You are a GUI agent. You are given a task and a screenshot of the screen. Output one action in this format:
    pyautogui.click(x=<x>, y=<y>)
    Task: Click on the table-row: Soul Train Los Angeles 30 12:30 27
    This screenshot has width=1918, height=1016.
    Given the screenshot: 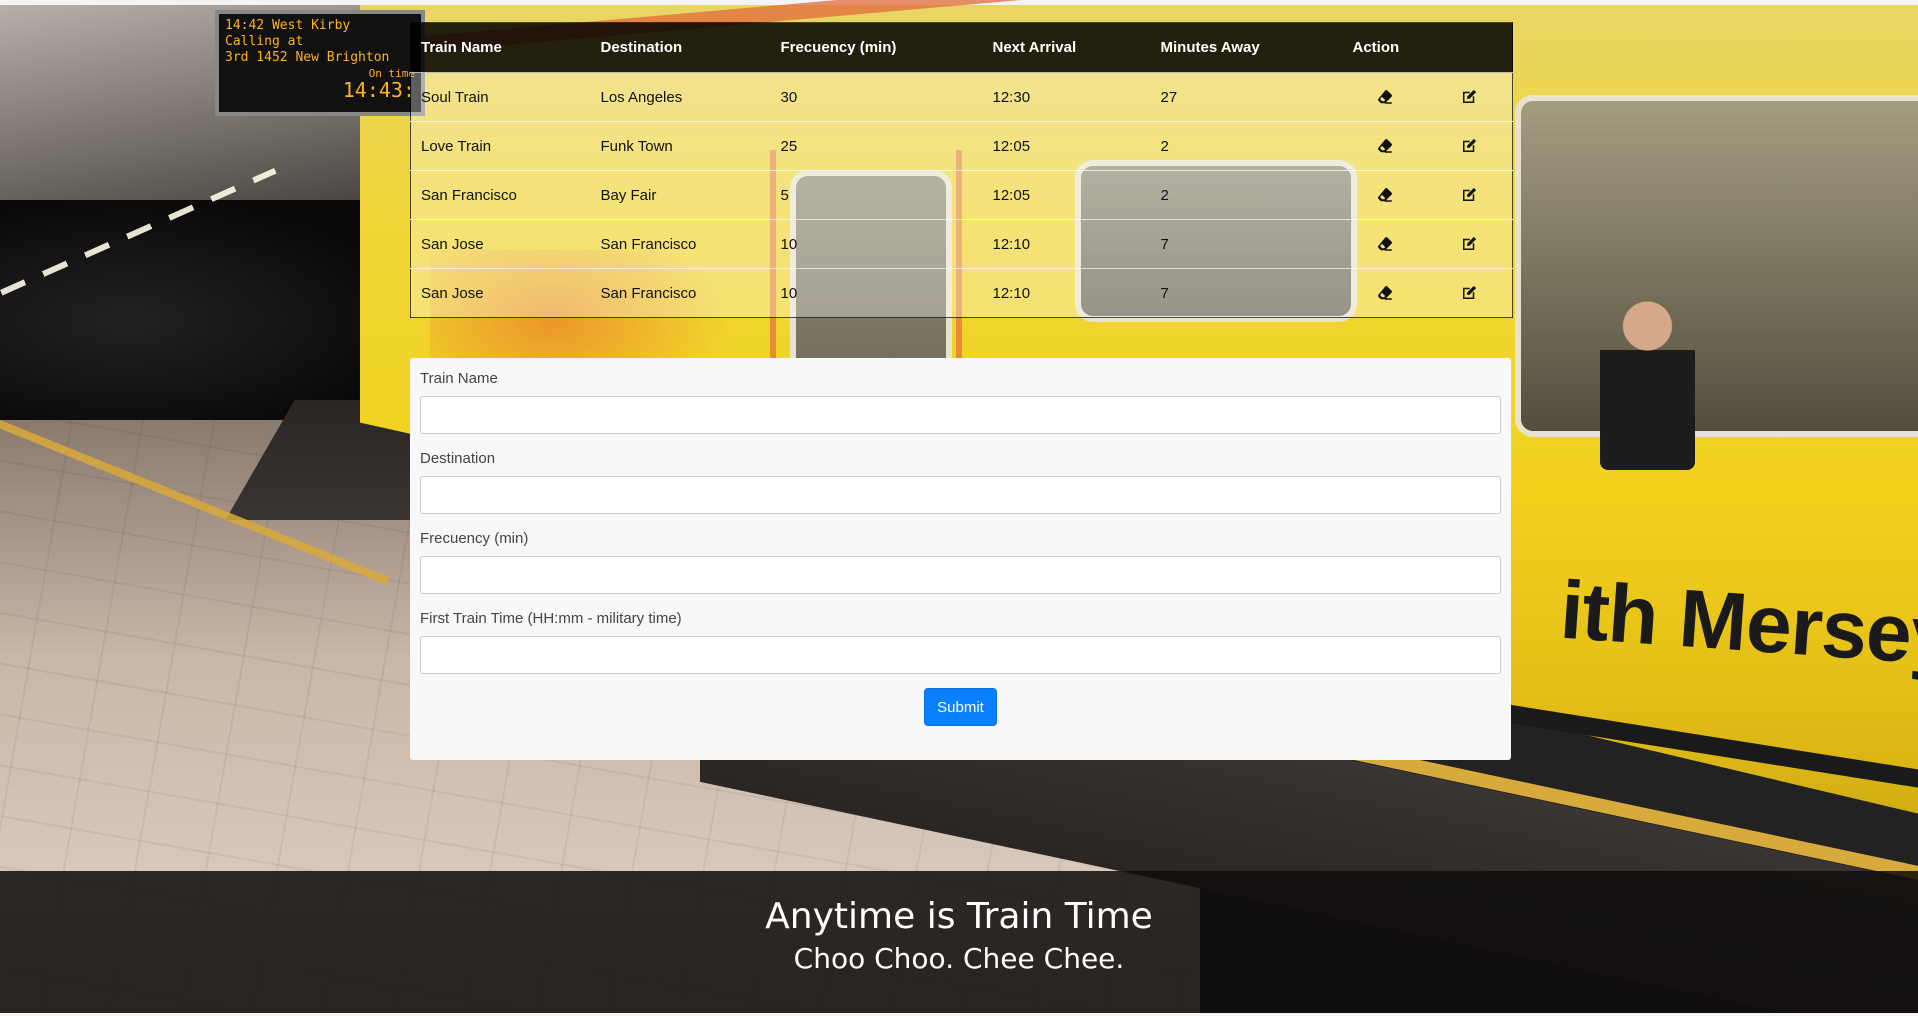 What is the action you would take?
    pyautogui.click(x=961, y=97)
    